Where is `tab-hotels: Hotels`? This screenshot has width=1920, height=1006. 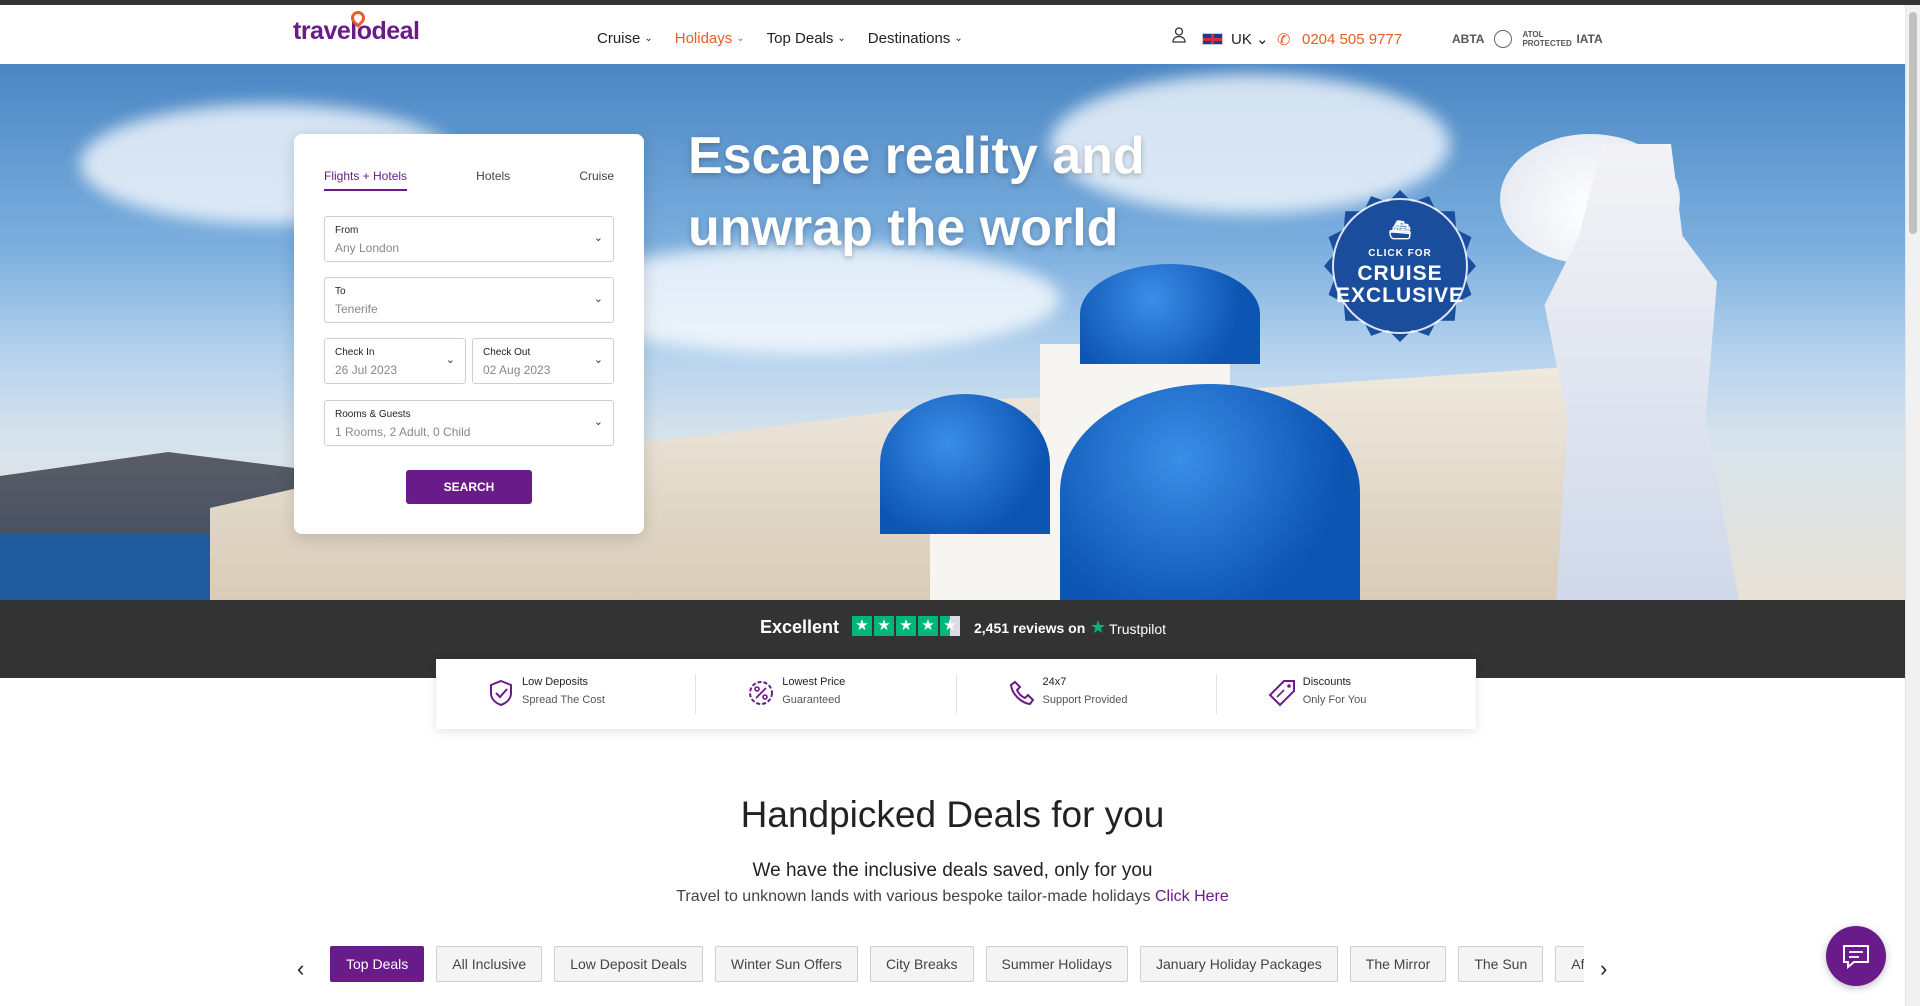 tab-hotels: Hotels is located at coordinates (493, 180).